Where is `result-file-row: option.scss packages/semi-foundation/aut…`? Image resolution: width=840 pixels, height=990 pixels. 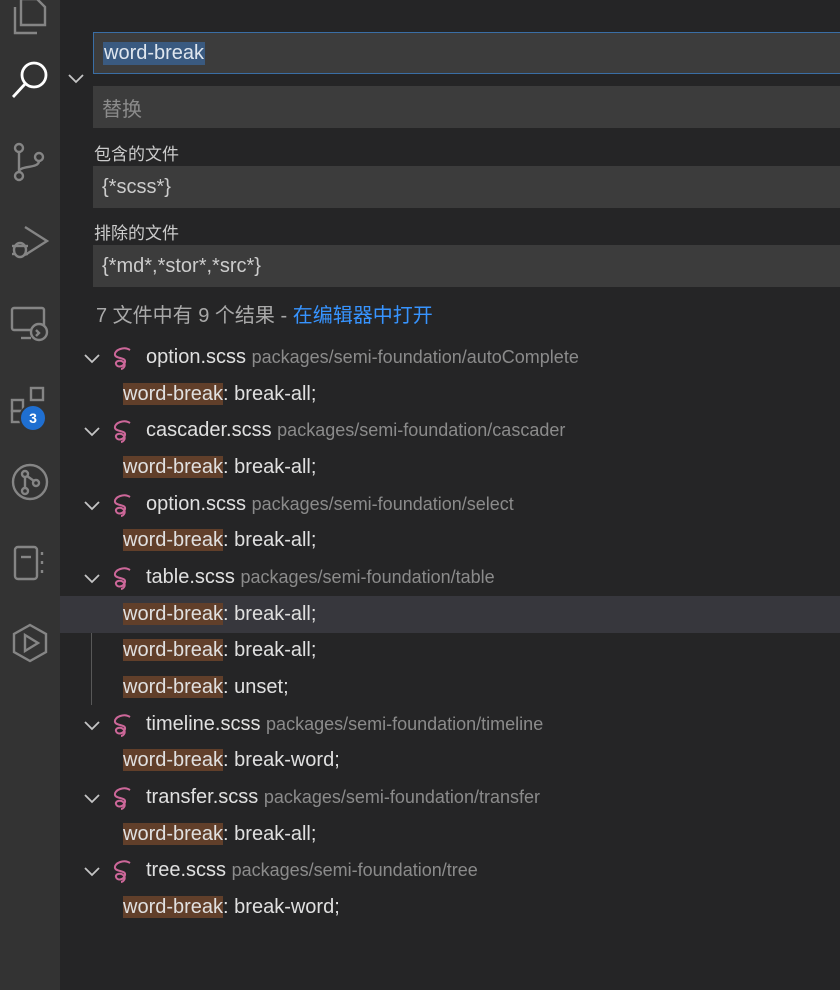 result-file-row: option.scss packages/semi-foundation/aut… is located at coordinates (450, 357).